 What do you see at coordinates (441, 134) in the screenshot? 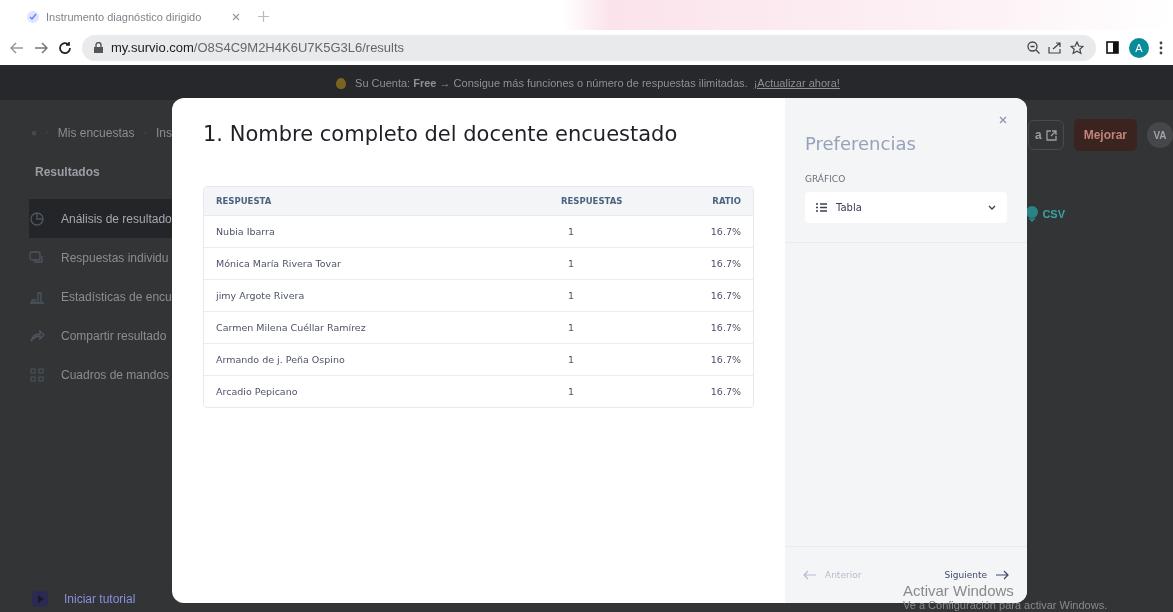
I see `question-title: 1. Nombre completo del docente encuestado` at bounding box center [441, 134].